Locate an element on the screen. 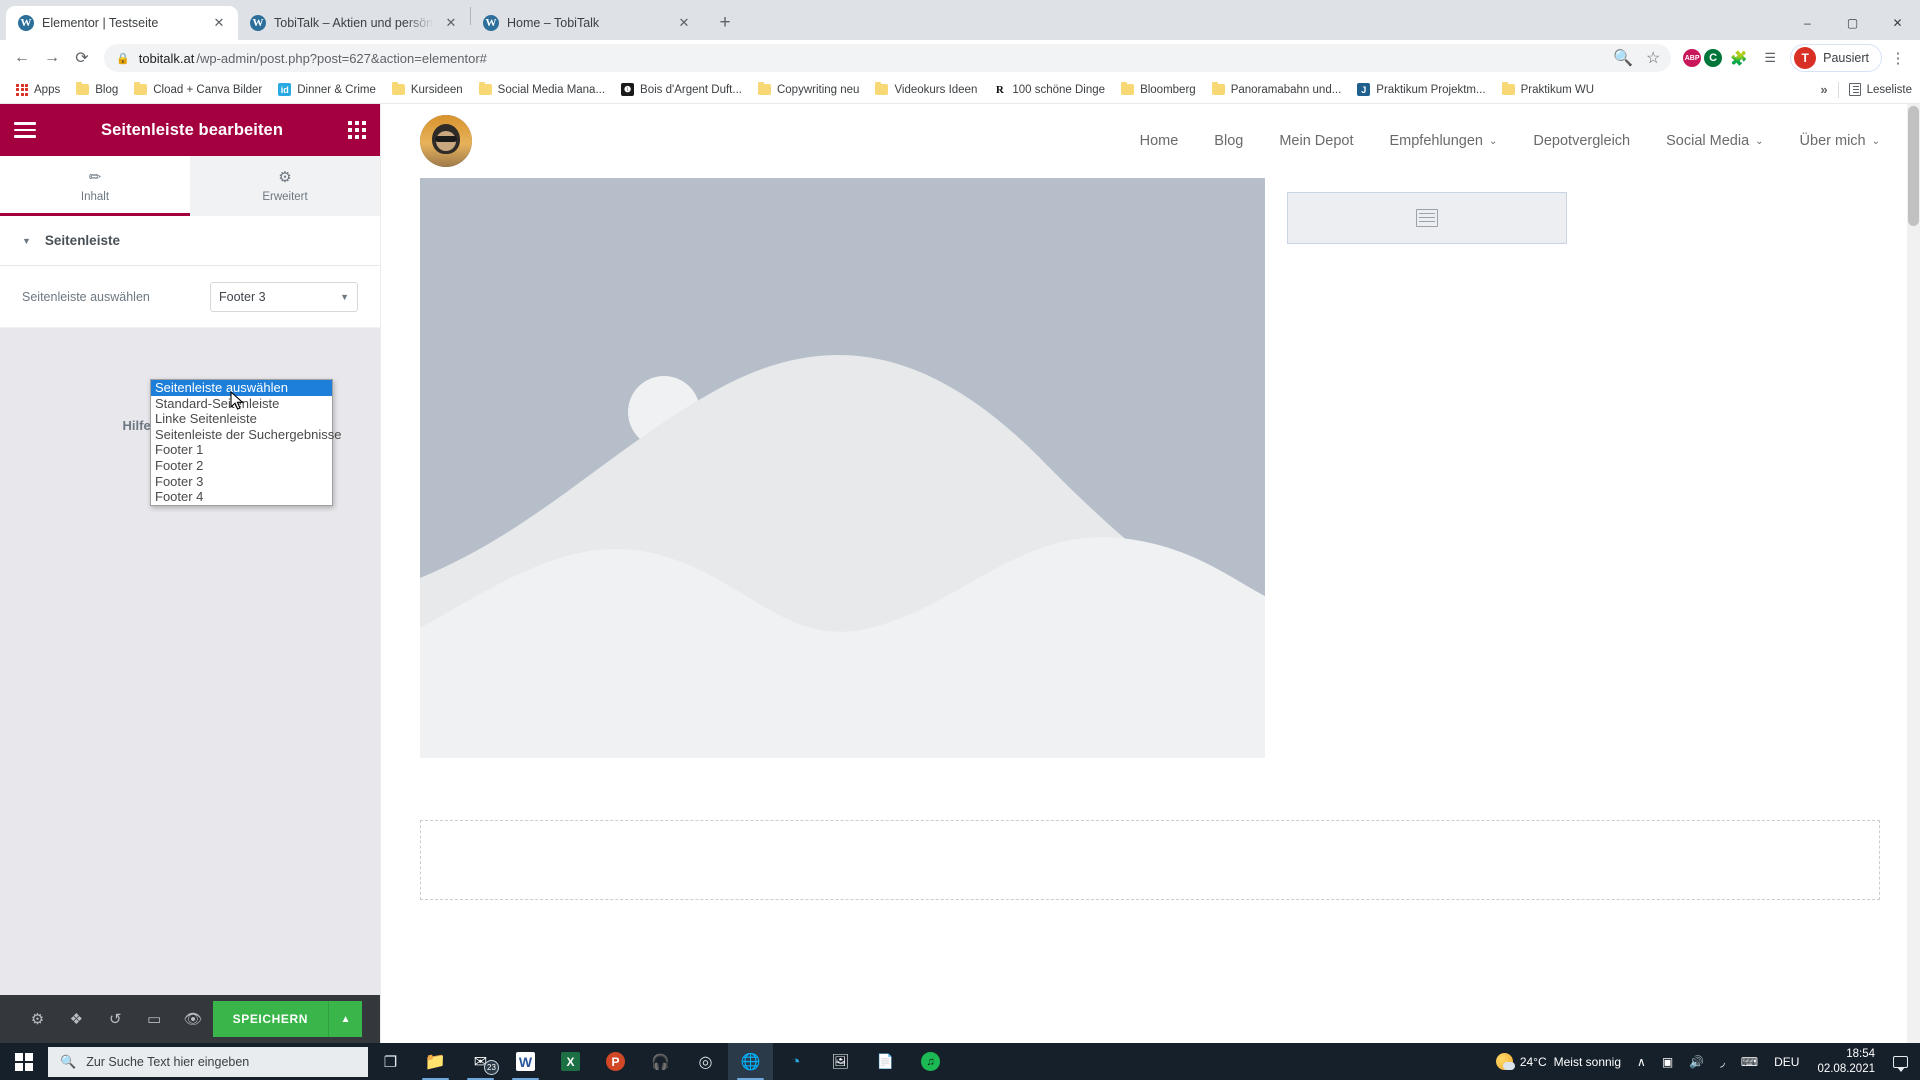 This screenshot has height=1080, width=1920. mail-icon: ✉ 23 is located at coordinates (480, 1061).